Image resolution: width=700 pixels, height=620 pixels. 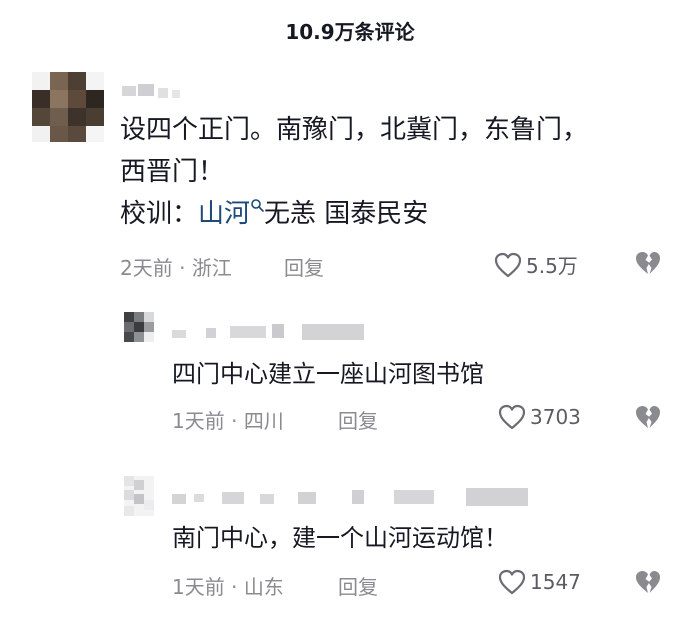 What do you see at coordinates (555, 582) in the screenshot?
I see `like-count: 1547` at bounding box center [555, 582].